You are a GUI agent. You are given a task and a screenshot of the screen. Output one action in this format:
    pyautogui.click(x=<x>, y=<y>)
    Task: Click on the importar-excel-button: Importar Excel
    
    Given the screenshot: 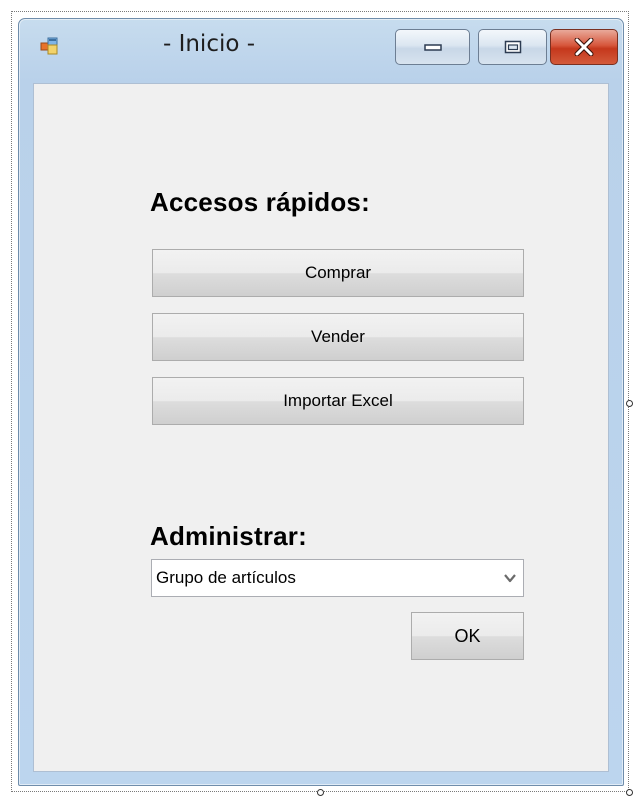 What is the action you would take?
    pyautogui.click(x=338, y=401)
    